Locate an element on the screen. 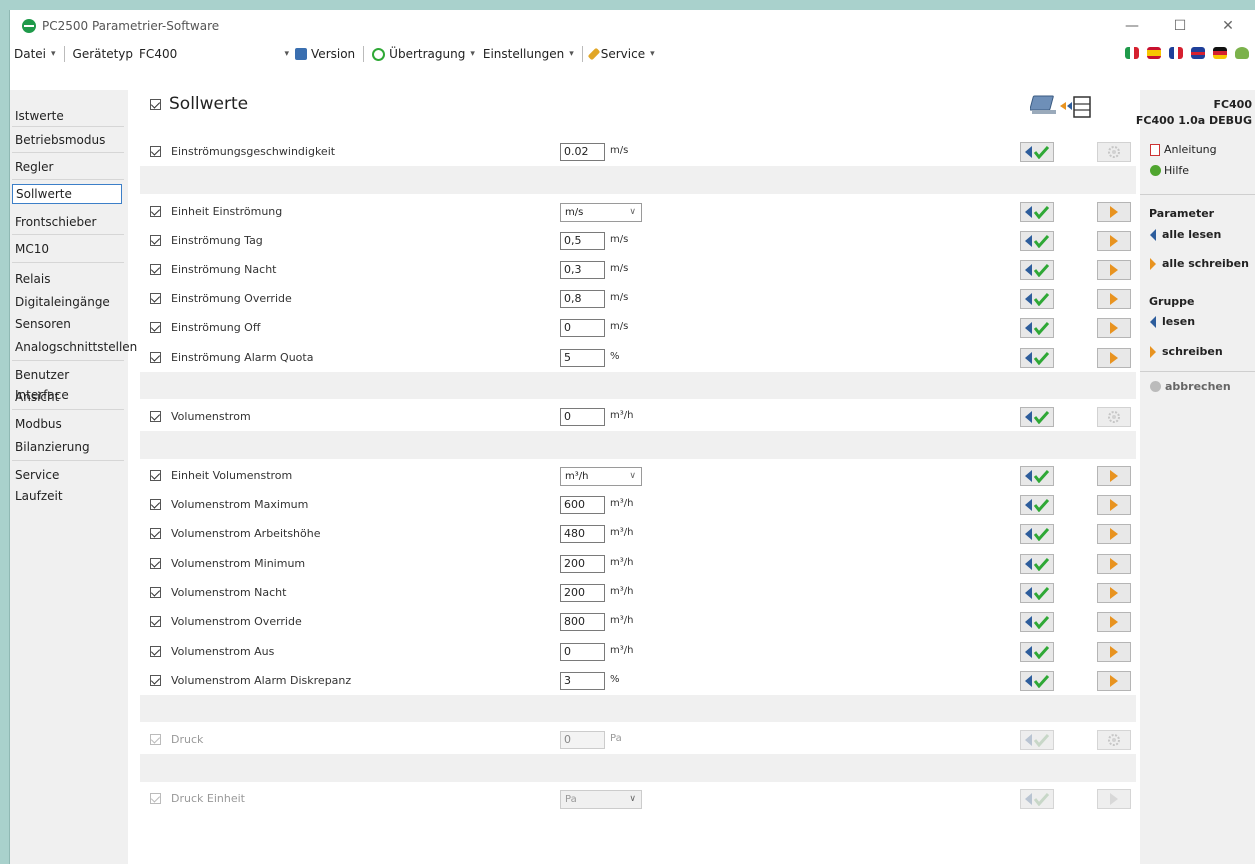 The width and height of the screenshot is (1255, 864). sidebar-item-analogschnittstellen: Analogschnittstellen is located at coordinates (74, 347).